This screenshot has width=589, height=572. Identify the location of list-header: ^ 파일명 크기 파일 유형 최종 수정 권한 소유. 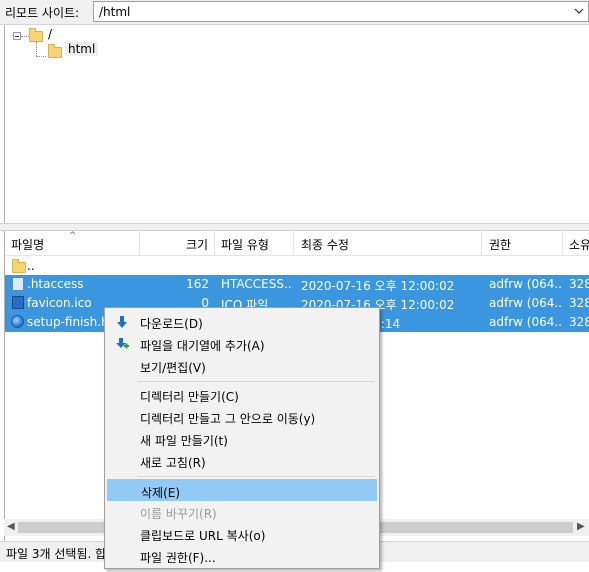
(297, 243).